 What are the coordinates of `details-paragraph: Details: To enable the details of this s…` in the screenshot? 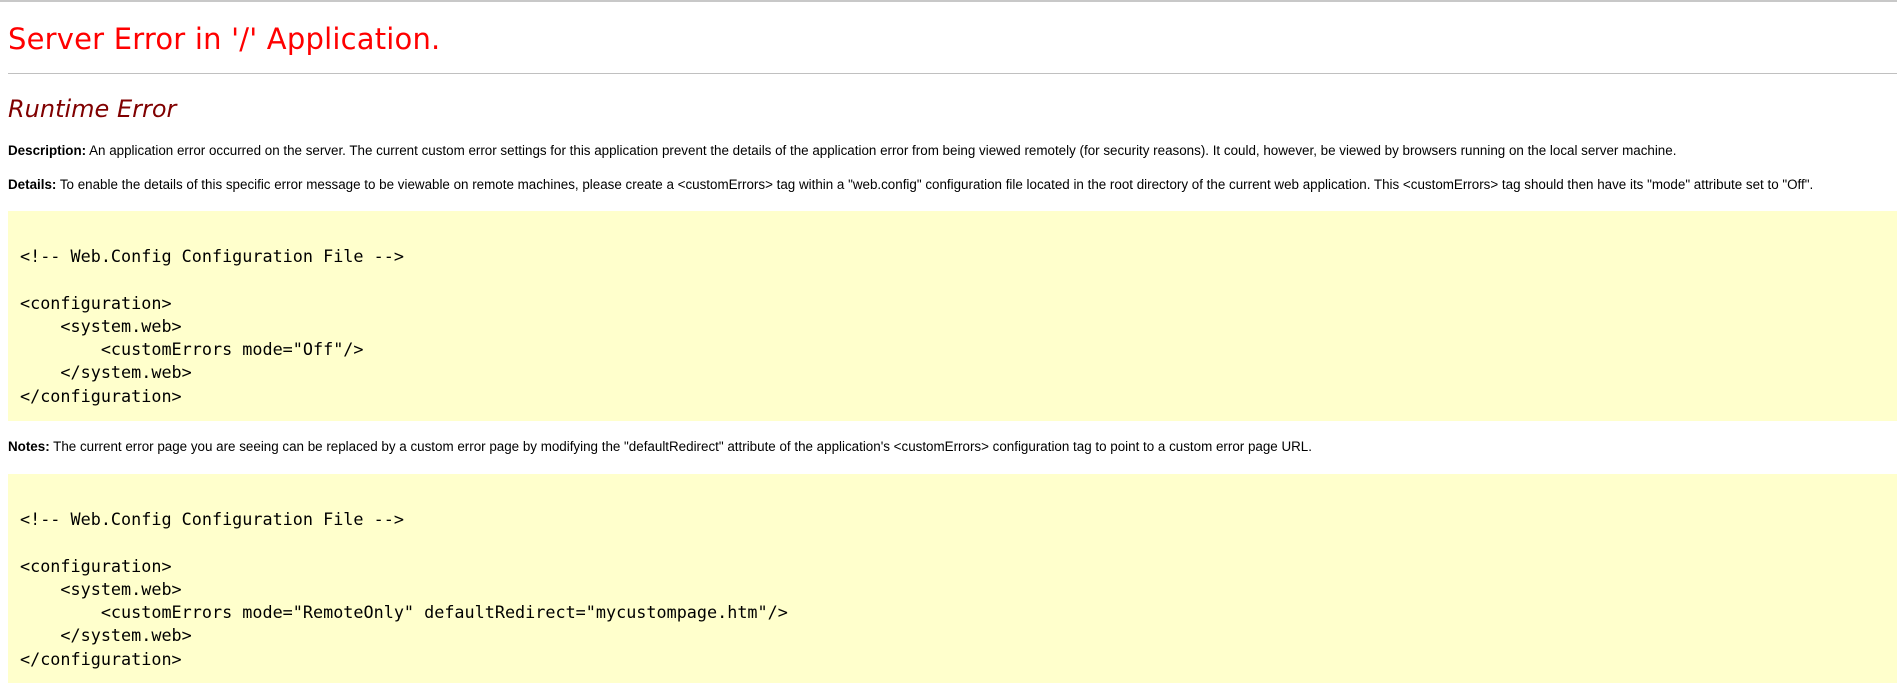 It's located at (910, 185).